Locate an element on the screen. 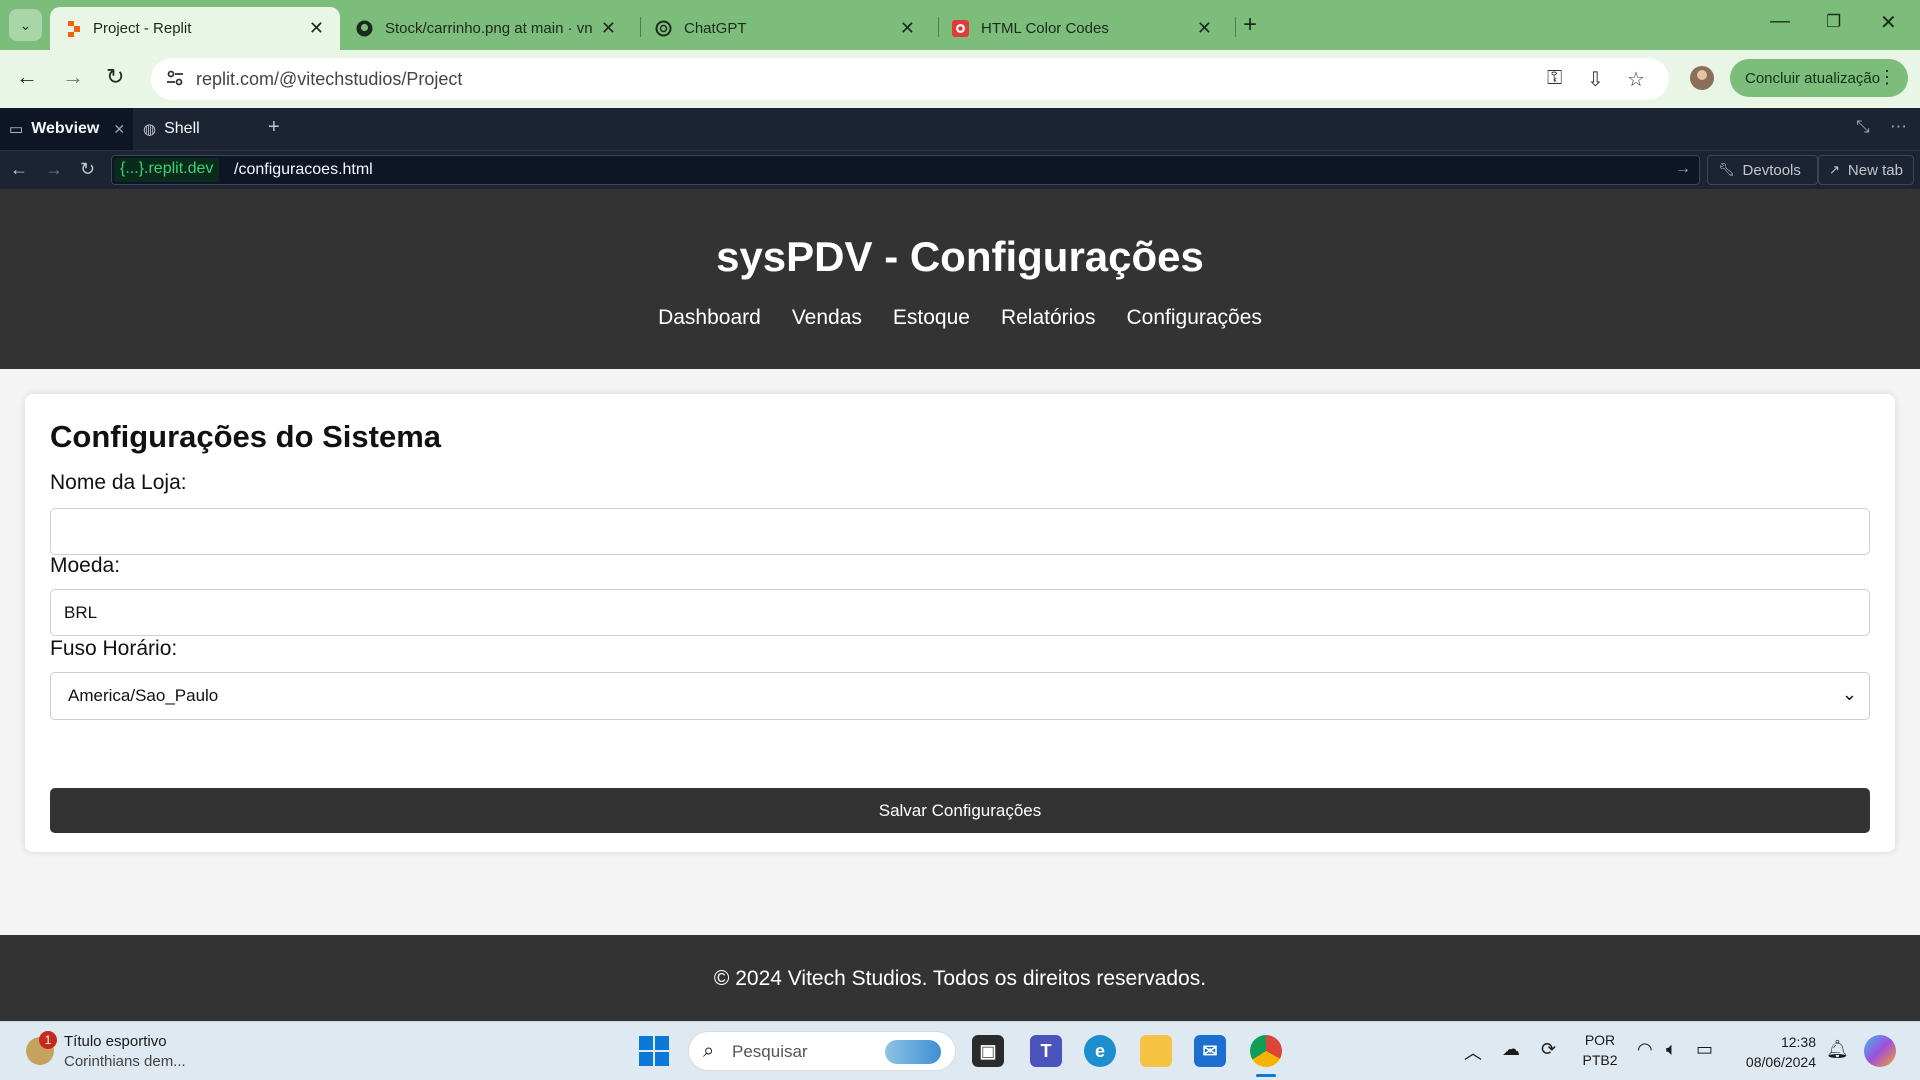 Image resolution: width=1920 pixels, height=1080 pixels. new-tab-label: New tab is located at coordinates (1875, 170).